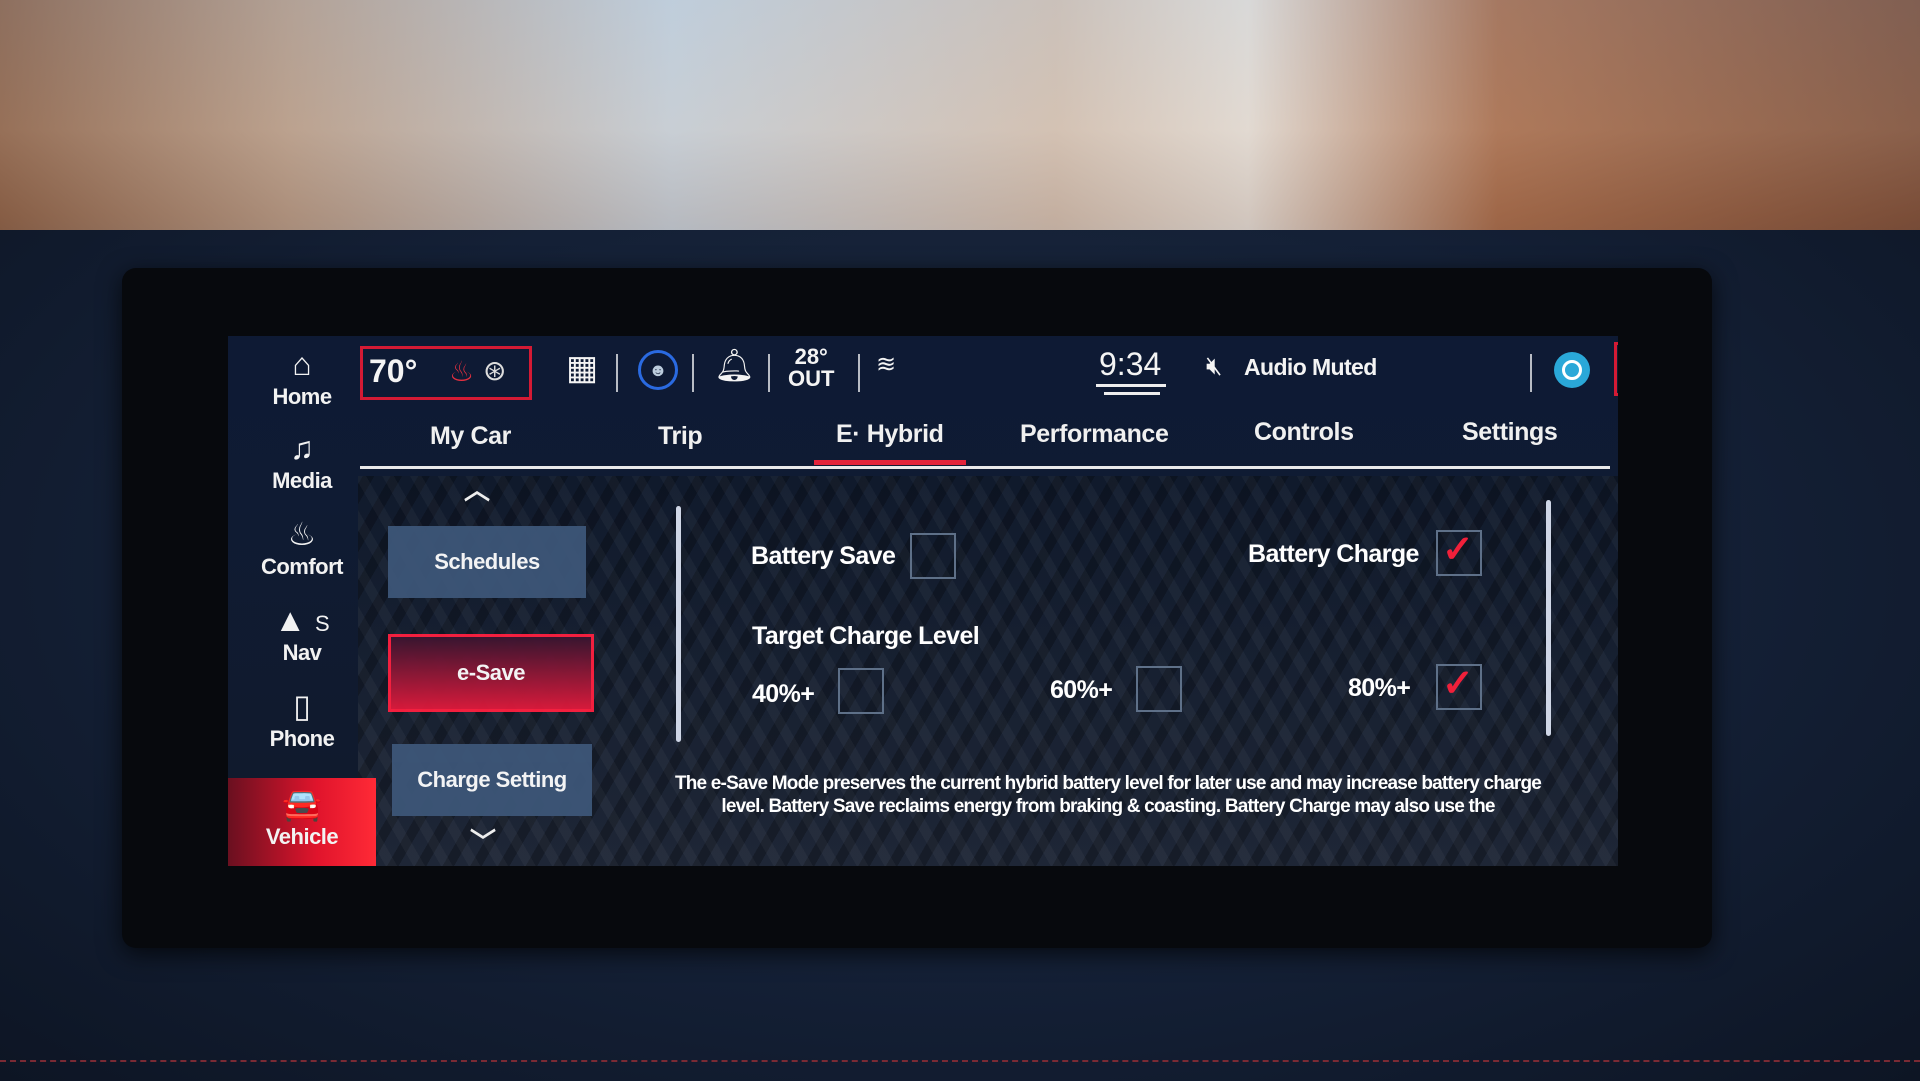 This screenshot has height=1081, width=1920. What do you see at coordinates (960, 1061) in the screenshot?
I see `dashboard-stitching` at bounding box center [960, 1061].